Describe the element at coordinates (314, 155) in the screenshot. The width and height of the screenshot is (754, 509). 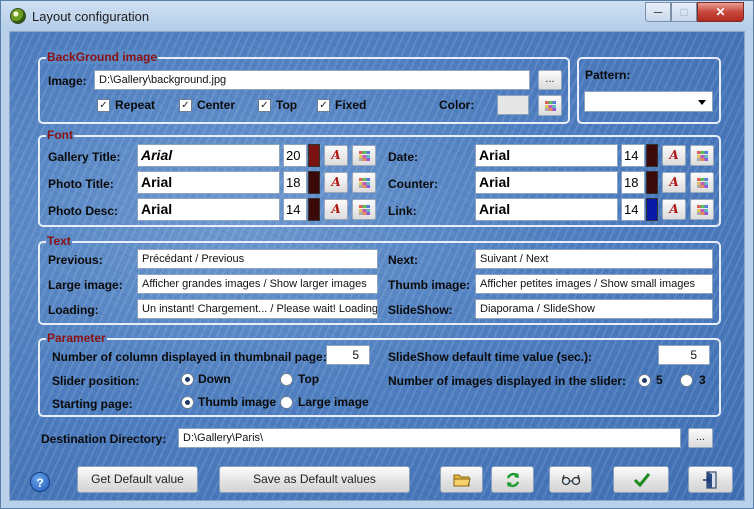
I see `gallery-title-color-swatch` at that location.